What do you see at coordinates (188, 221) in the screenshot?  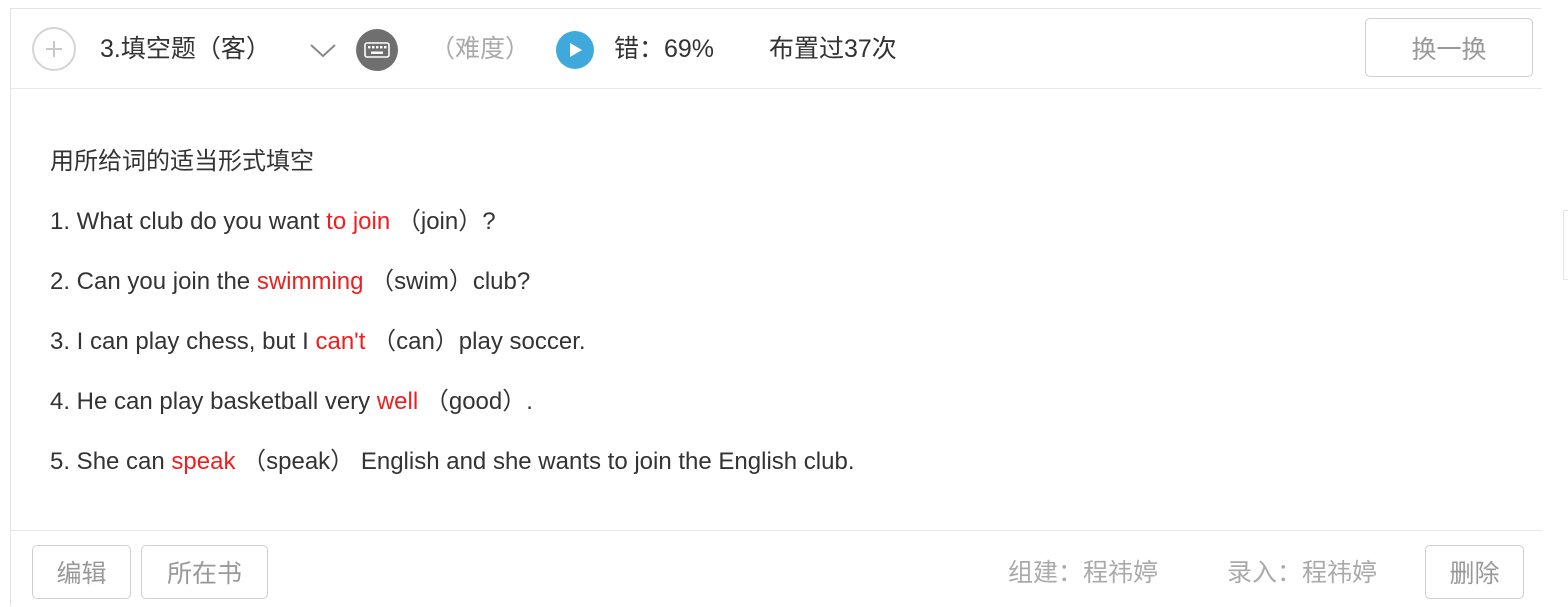 I see `question-text: 1. What club do you want` at bounding box center [188, 221].